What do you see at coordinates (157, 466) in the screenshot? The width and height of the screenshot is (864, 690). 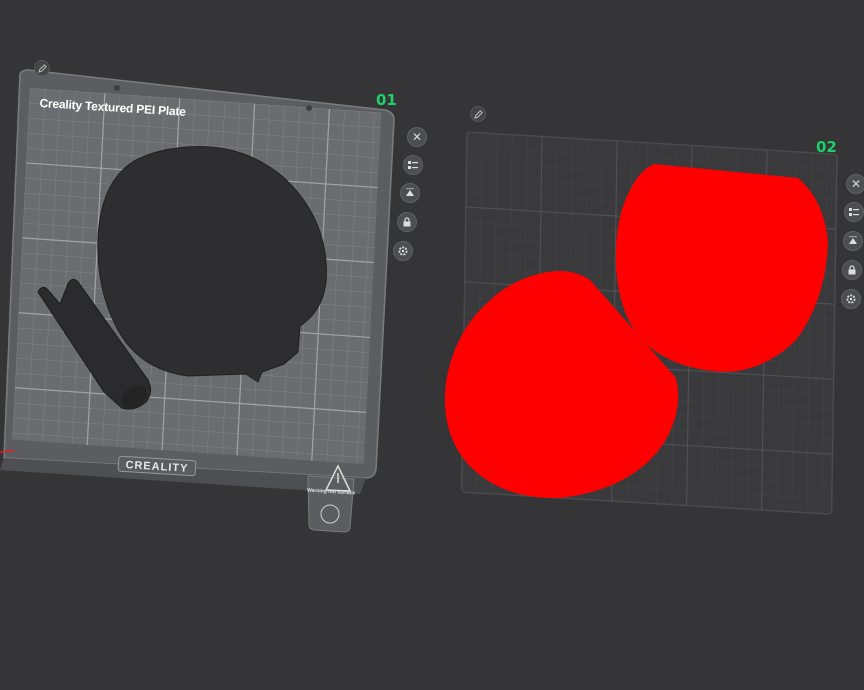 I see `brand-logo: CREALITY` at bounding box center [157, 466].